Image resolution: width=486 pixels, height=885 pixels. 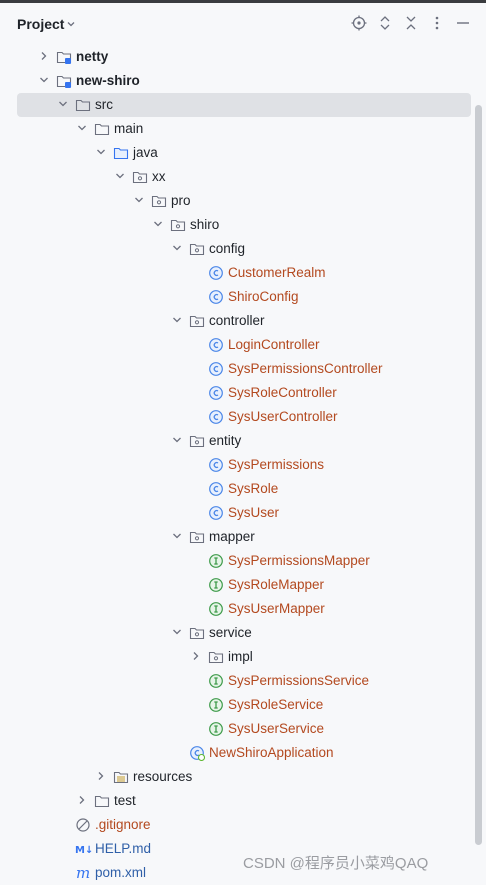 I want to click on tree-row: shiro, so click(x=236, y=225).